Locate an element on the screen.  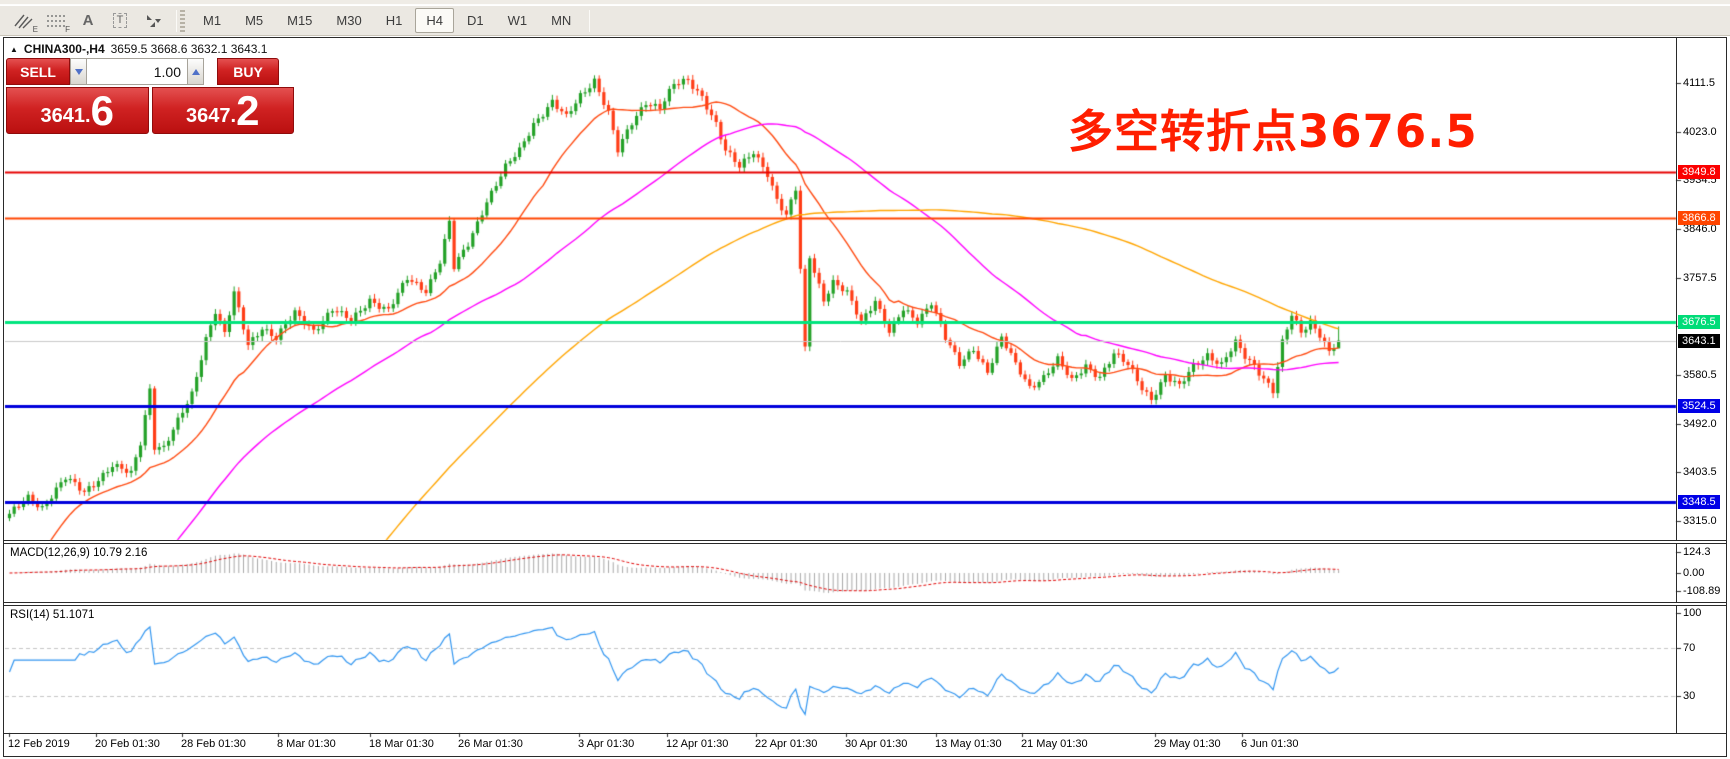
symbol-name: CHINA300-,H4 is located at coordinates (64, 49).